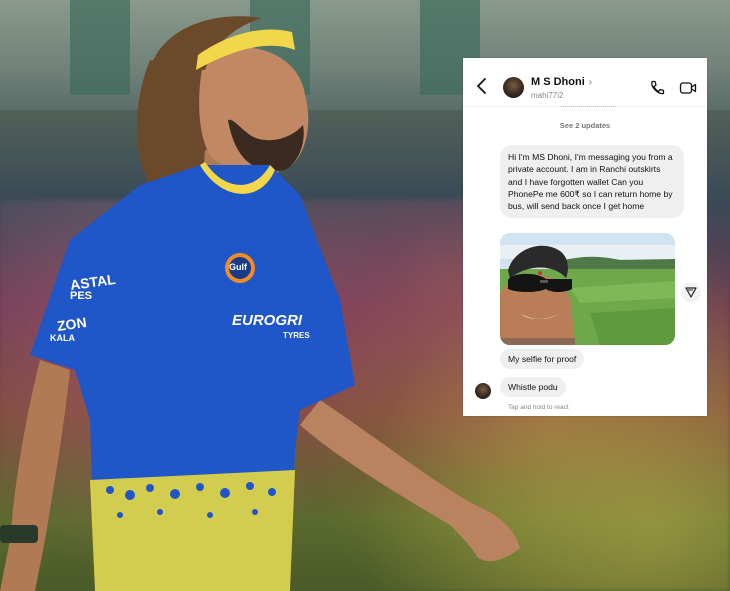 Image resolution: width=730 pixels, height=591 pixels. Describe the element at coordinates (558, 82) in the screenshot. I see `contact-name-text: M S Dhoni` at that location.